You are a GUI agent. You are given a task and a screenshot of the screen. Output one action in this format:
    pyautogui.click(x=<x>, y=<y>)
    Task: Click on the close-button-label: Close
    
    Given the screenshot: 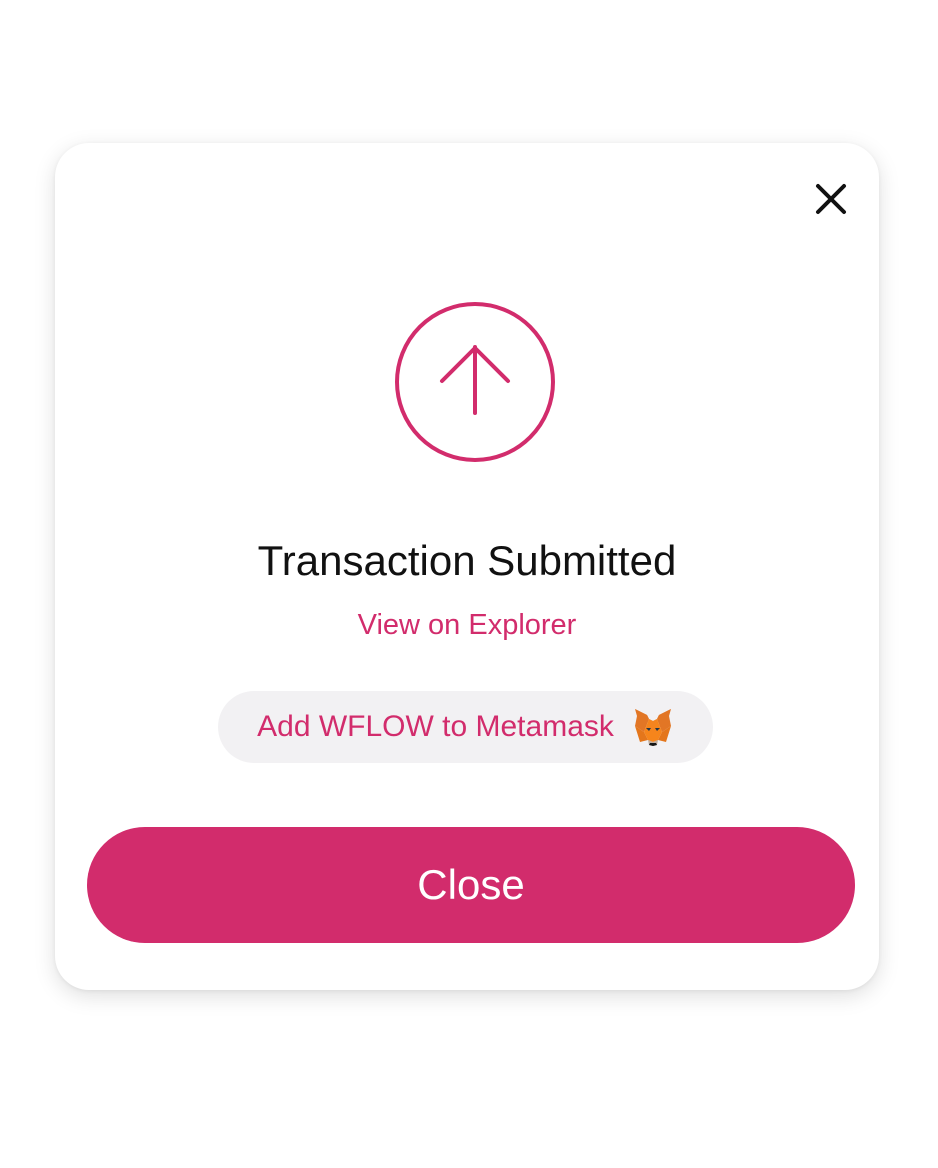 What is the action you would take?
    pyautogui.click(x=471, y=884)
    